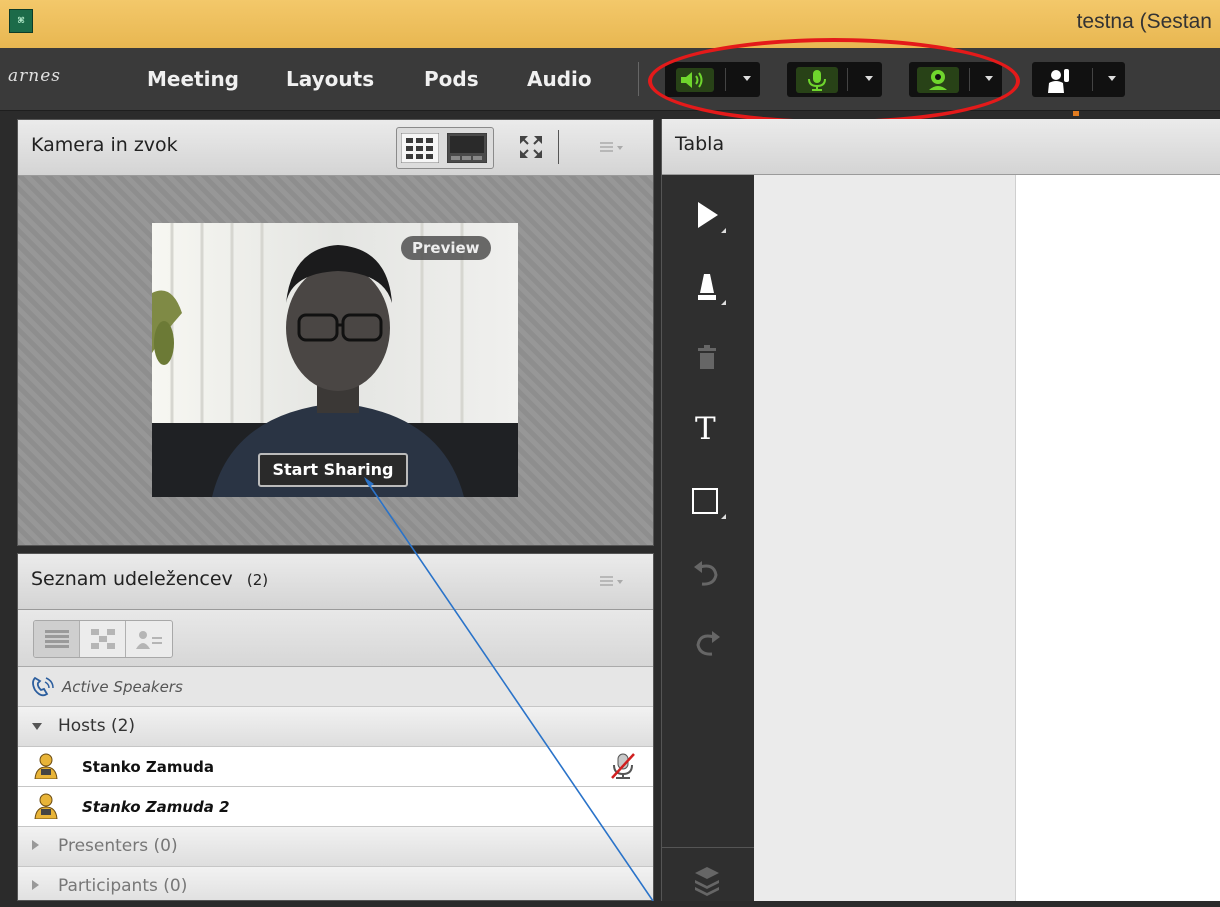 The height and width of the screenshot is (907, 1220). What do you see at coordinates (700, 144) in the screenshot?
I see `pod-title: Tabla` at bounding box center [700, 144].